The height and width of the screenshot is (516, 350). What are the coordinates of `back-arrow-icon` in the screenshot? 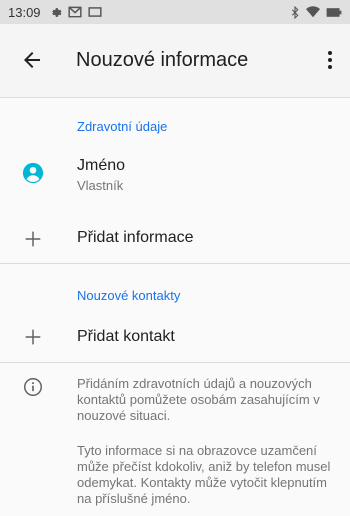 It's located at (32, 60).